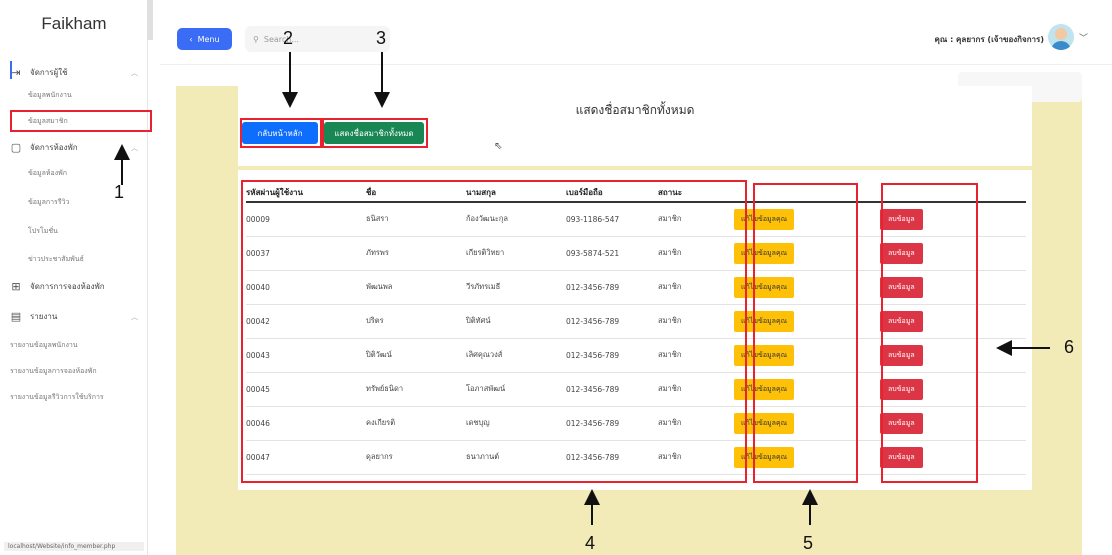 The width and height of the screenshot is (1112, 555). Describe the element at coordinates (119, 192) in the screenshot. I see `annotation-number-1: 1` at that location.